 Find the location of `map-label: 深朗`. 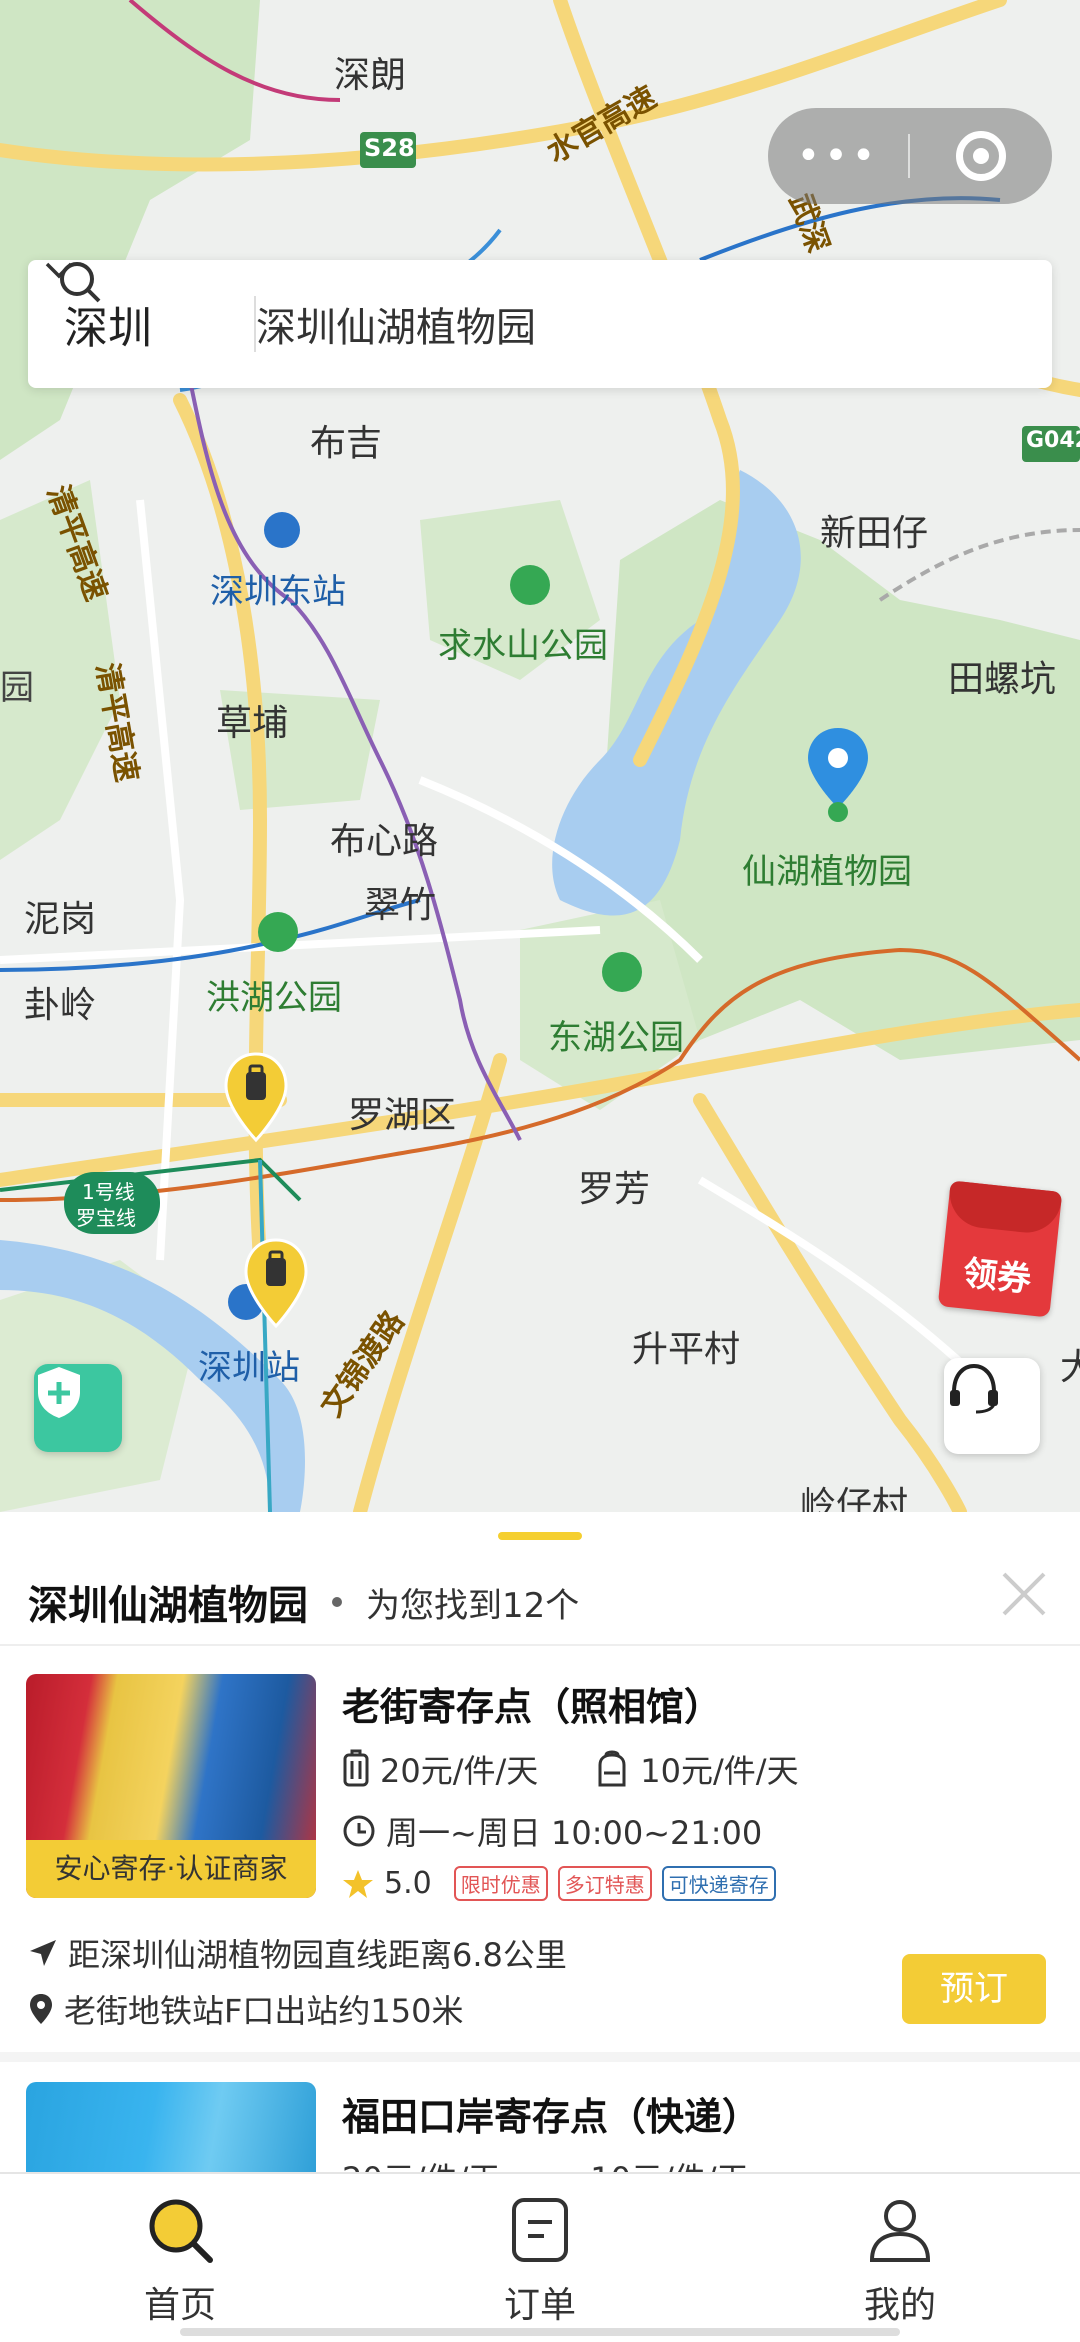

map-label: 深朗 is located at coordinates (370, 75).